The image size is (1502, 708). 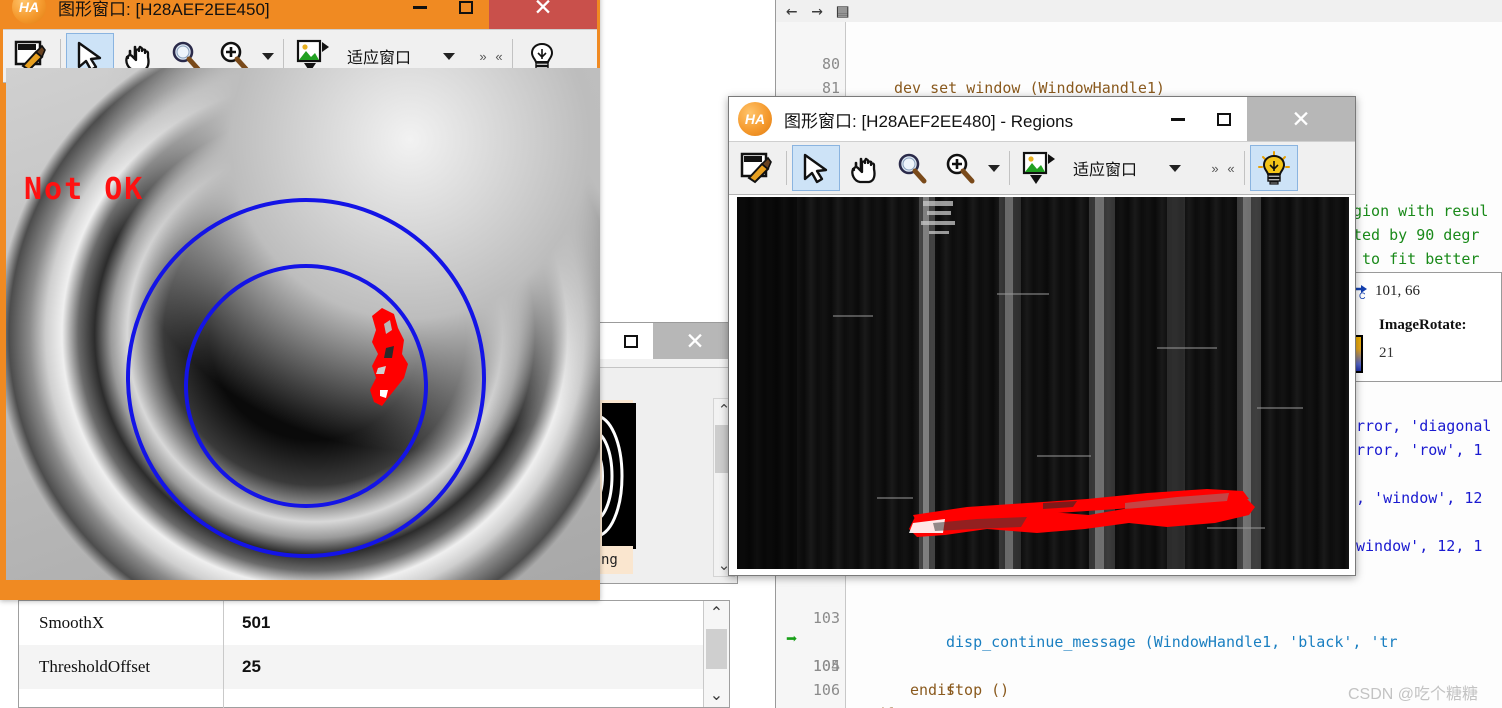 I want to click on window1-close-button: ✕, so click(x=543, y=14).